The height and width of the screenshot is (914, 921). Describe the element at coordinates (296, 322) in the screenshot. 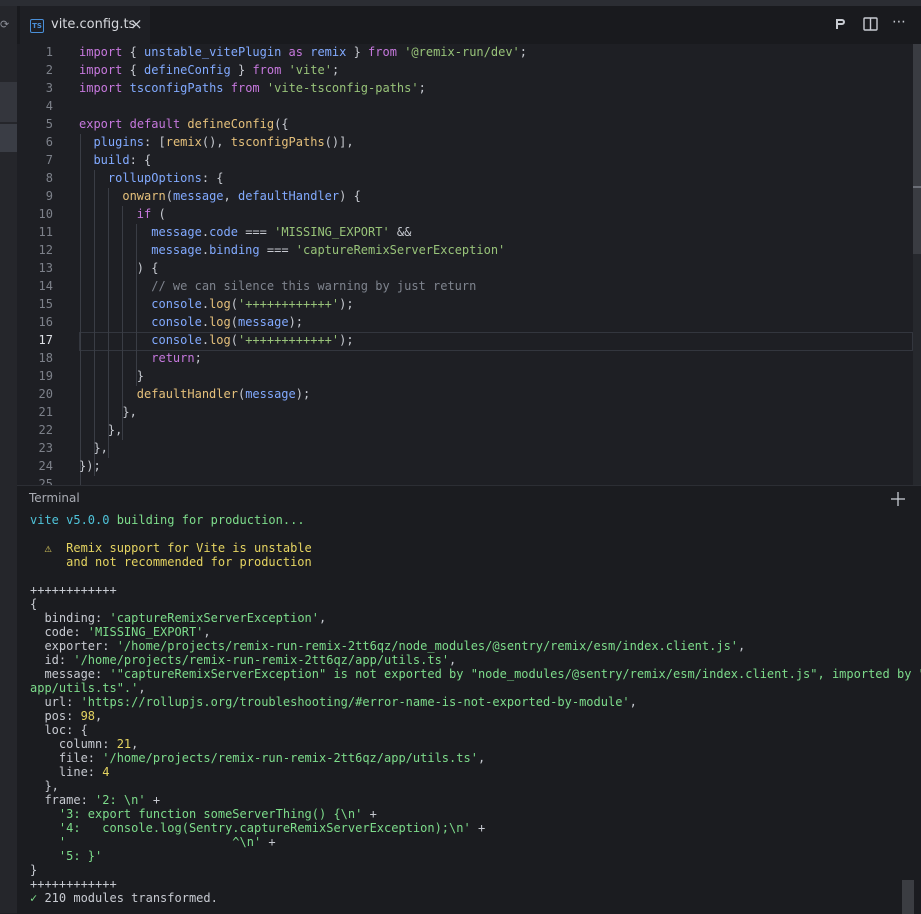

I see `code-token: );` at that location.